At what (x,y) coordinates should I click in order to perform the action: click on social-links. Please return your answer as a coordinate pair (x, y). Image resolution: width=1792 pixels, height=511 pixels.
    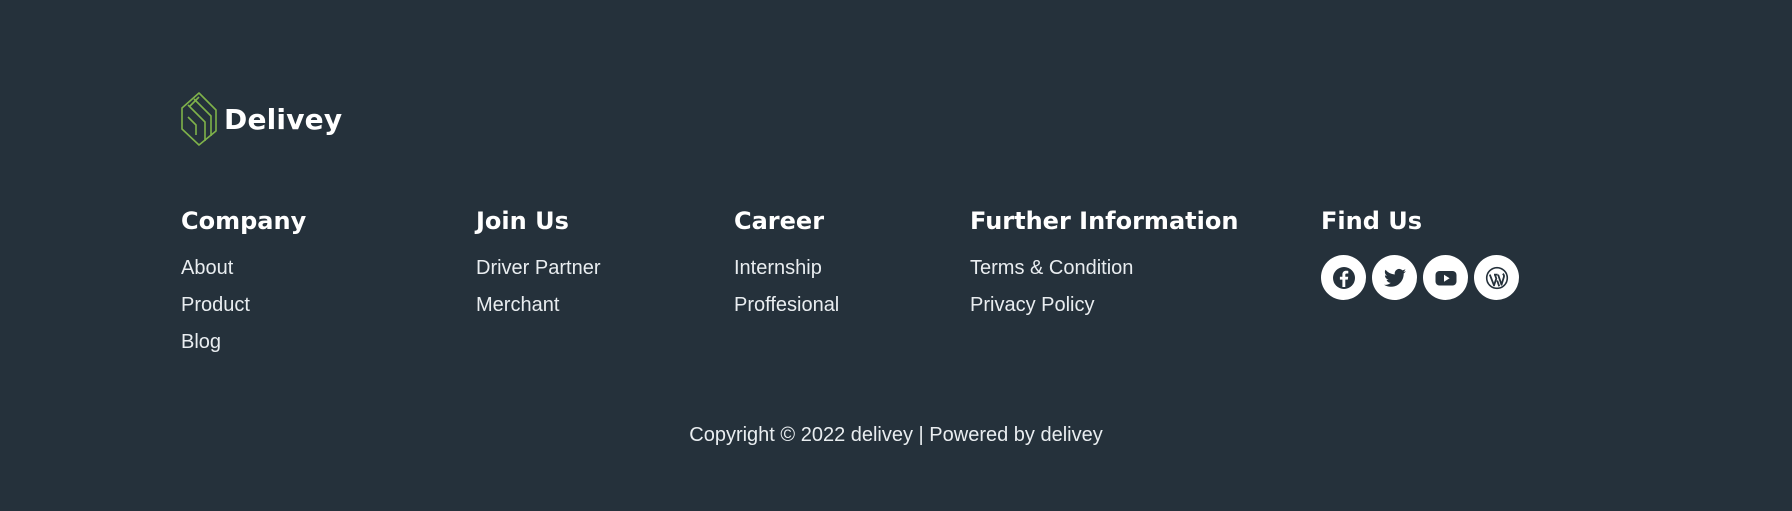
    Looking at the image, I should click on (1420, 277).